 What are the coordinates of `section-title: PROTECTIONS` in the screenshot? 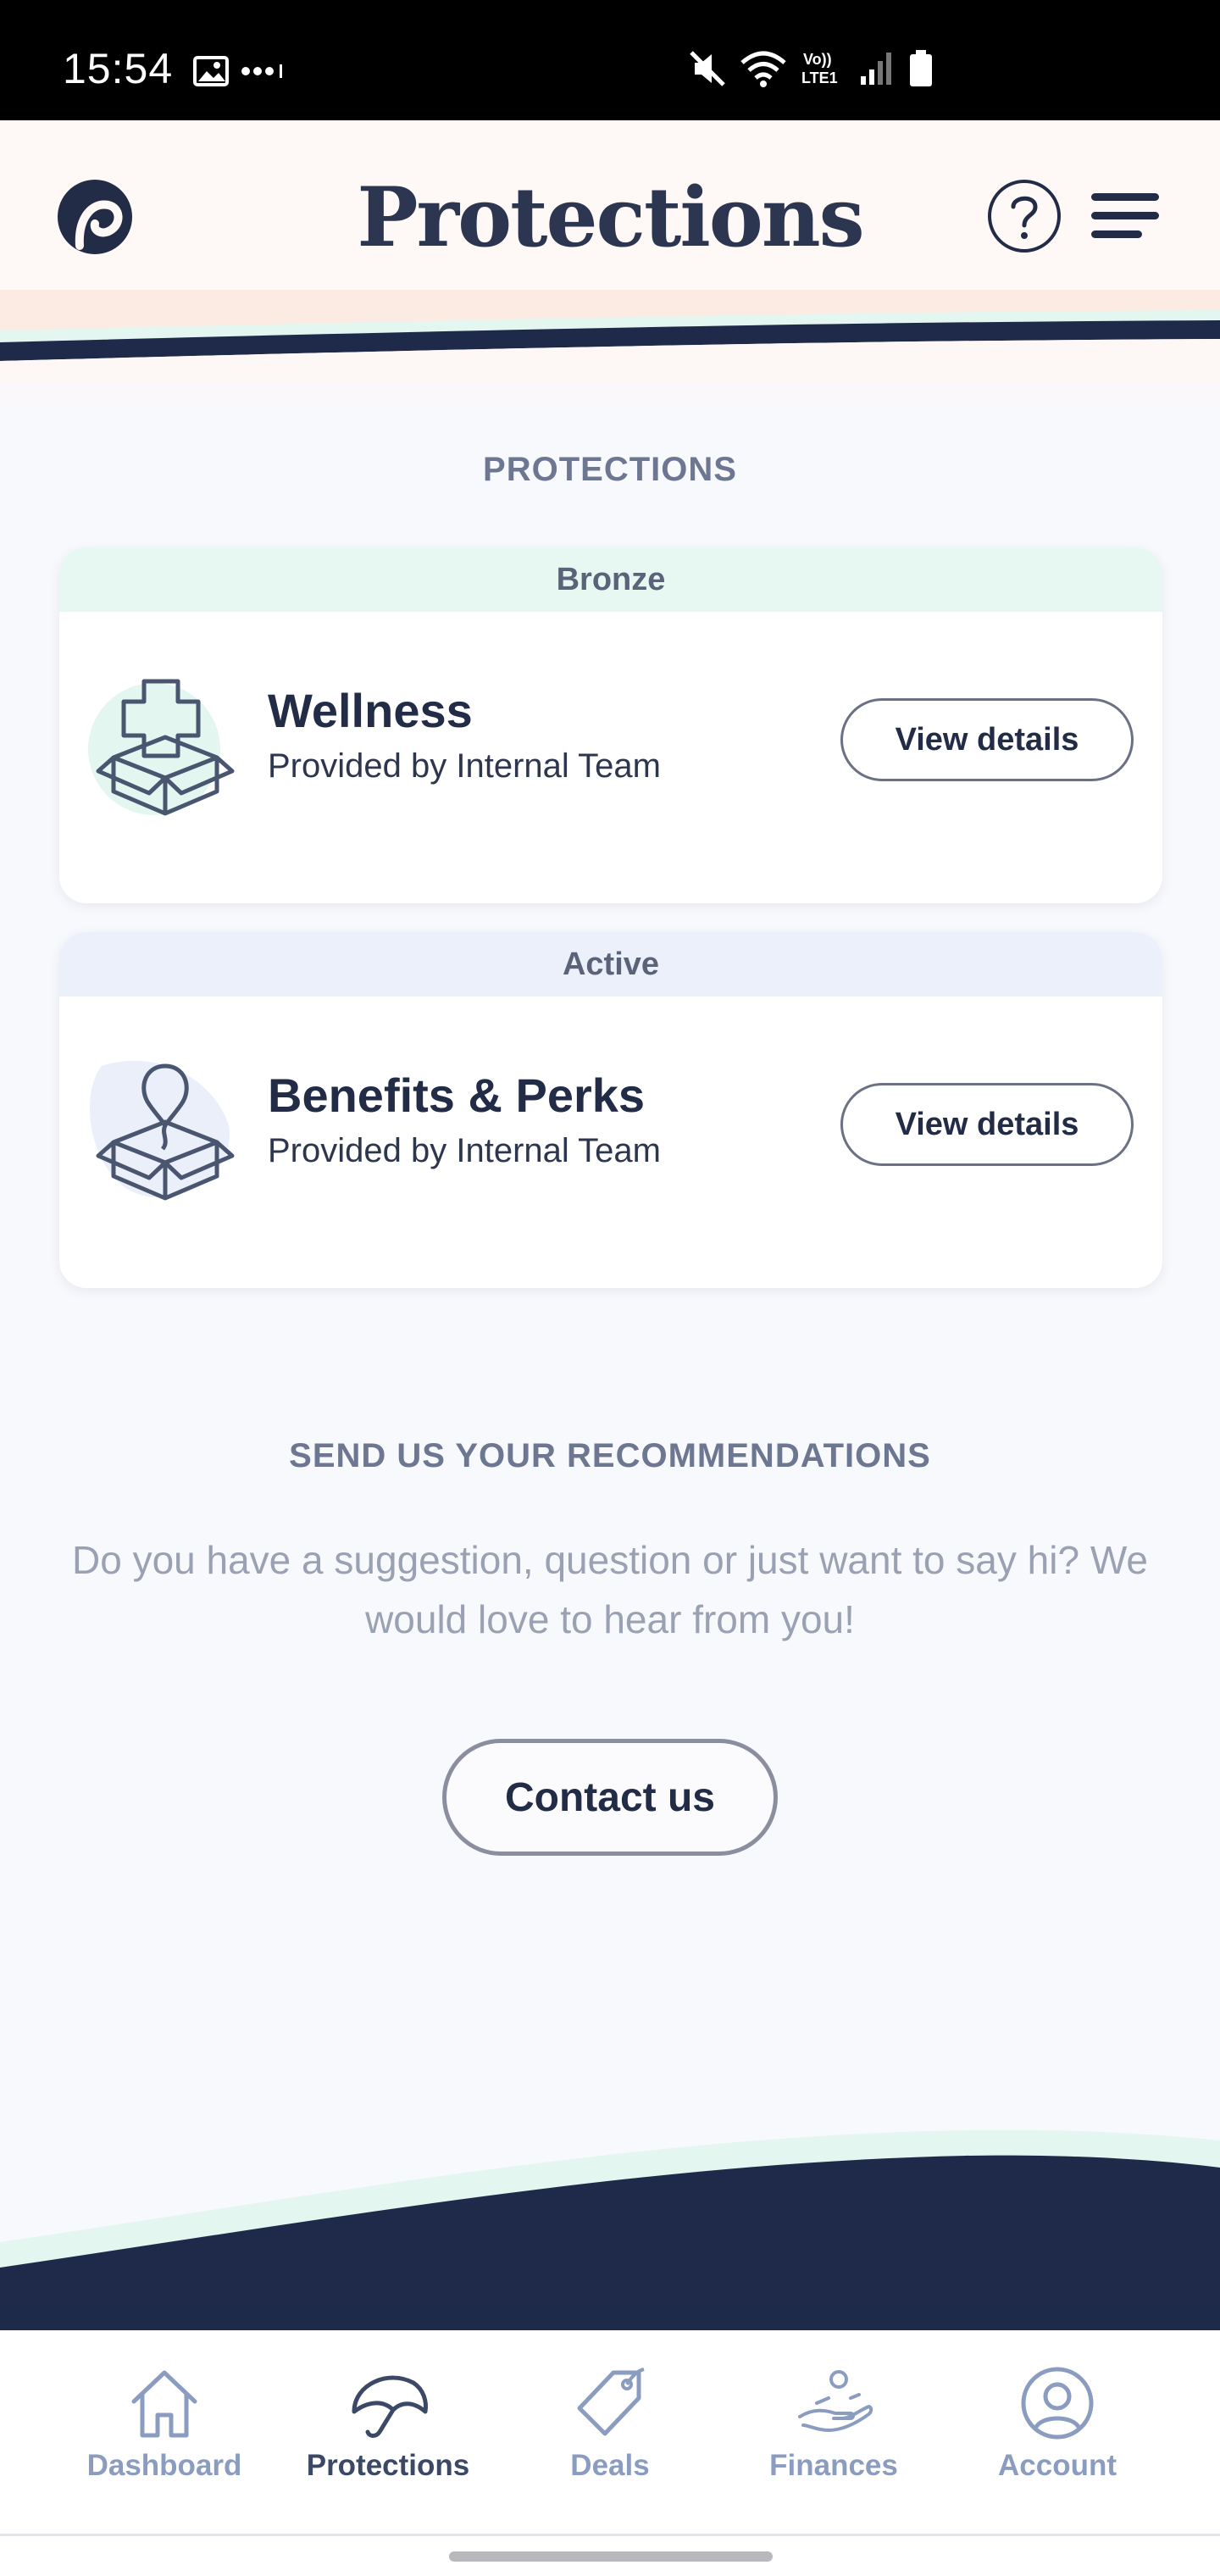 It's located at (610, 469).